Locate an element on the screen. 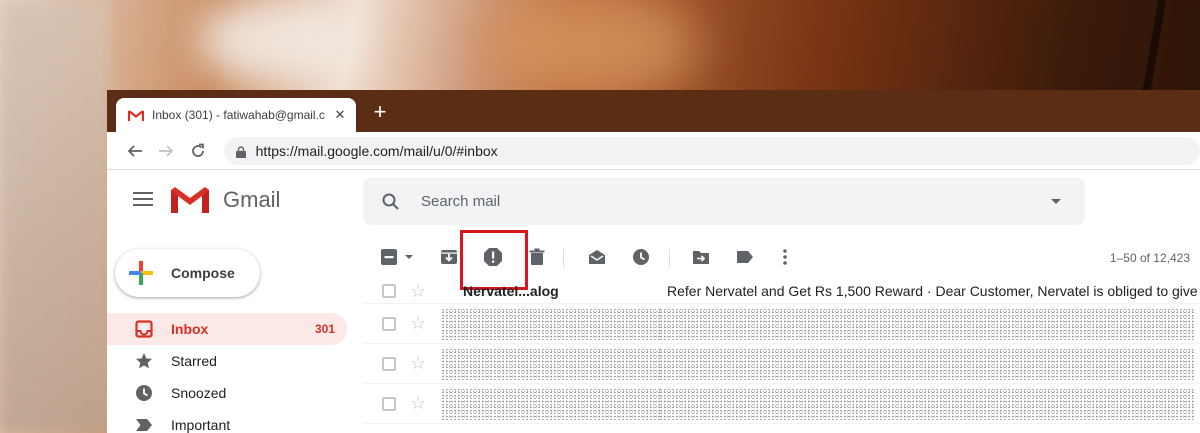 This screenshot has height=433, width=1200. sidebar-item-label: Starred is located at coordinates (194, 361).